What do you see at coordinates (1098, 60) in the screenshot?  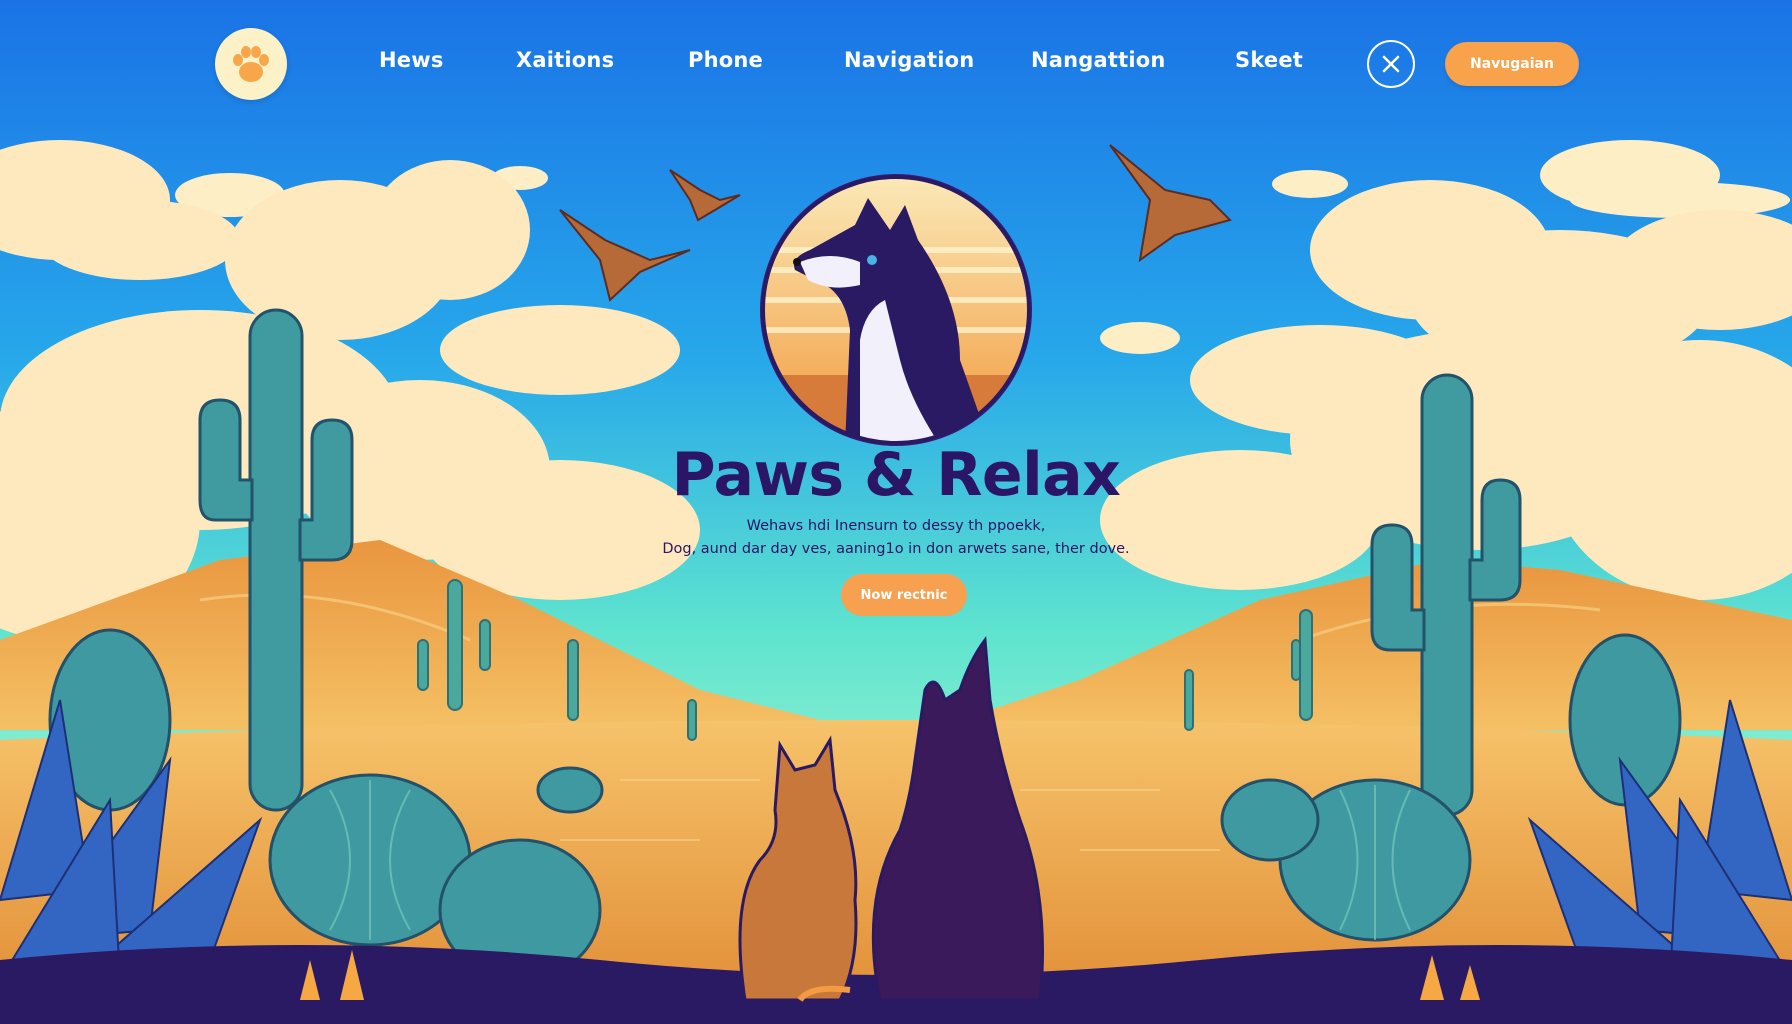 I see `nav-link-nangattion: Nangattion` at bounding box center [1098, 60].